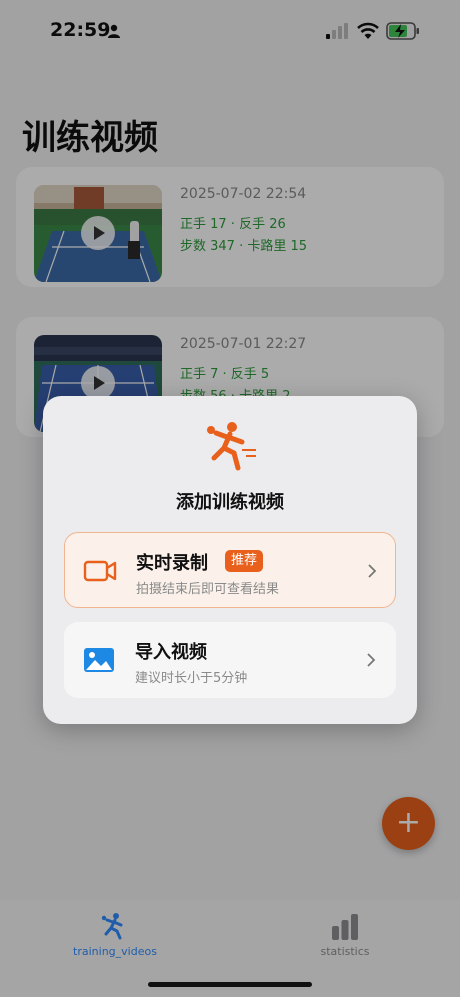 The height and width of the screenshot is (997, 460). Describe the element at coordinates (100, 571) in the screenshot. I see `video-camera-icon` at that location.